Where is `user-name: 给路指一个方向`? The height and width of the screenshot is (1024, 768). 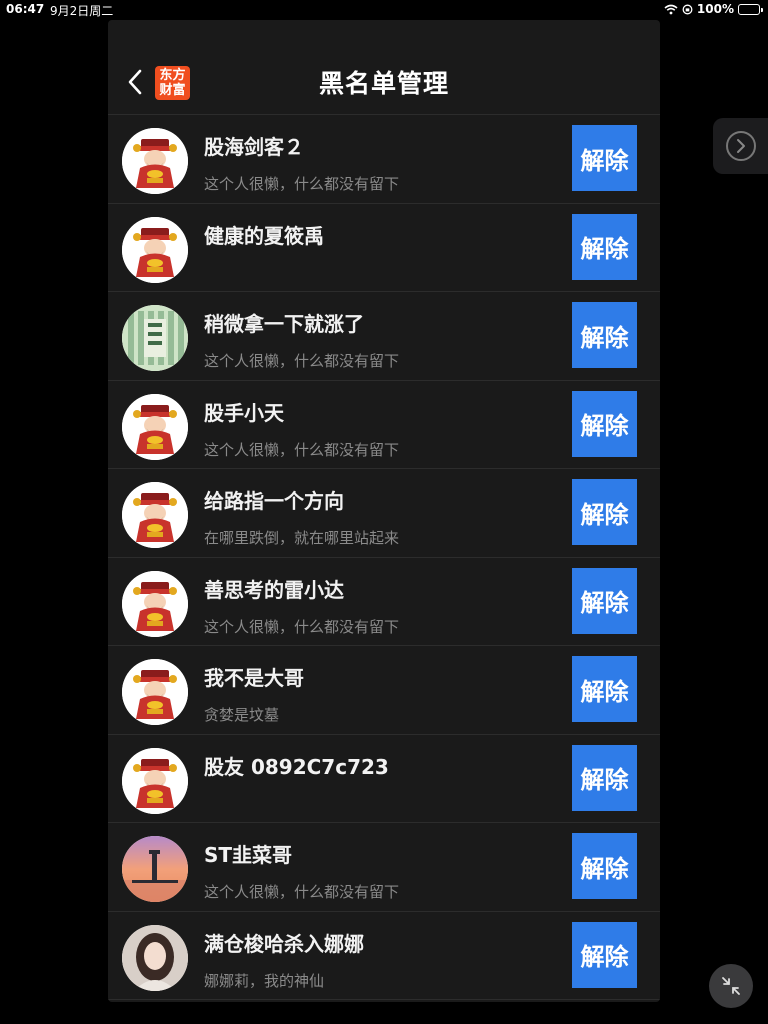
user-name: 给路指一个方向 is located at coordinates (274, 501).